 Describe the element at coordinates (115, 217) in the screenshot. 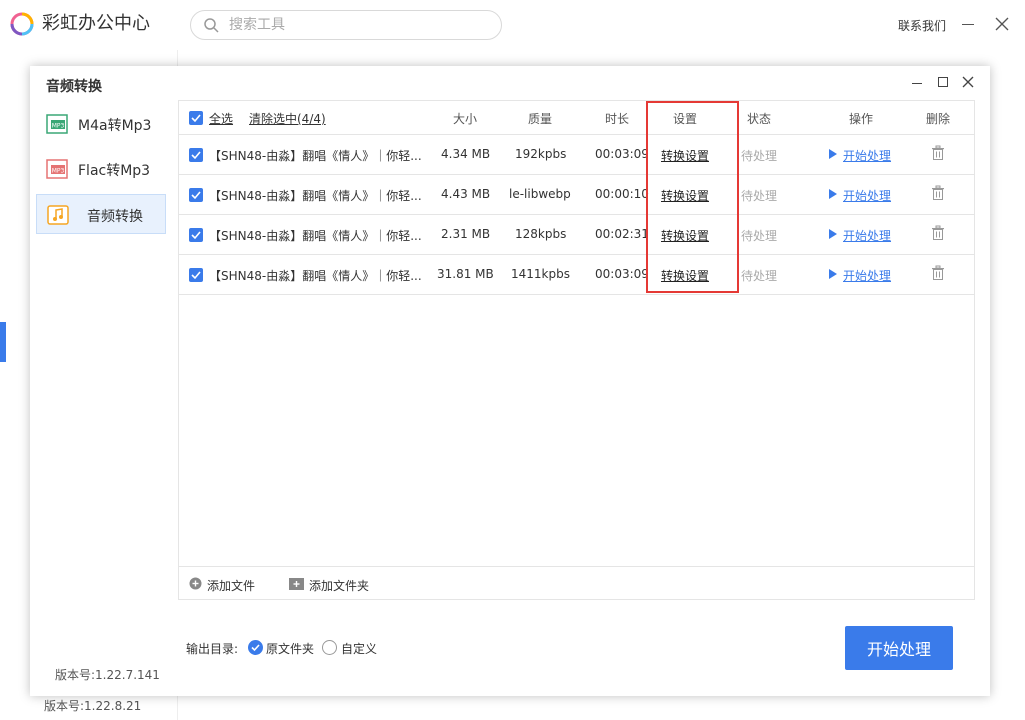

I see `sidebar-item-label: 音频转换` at that location.